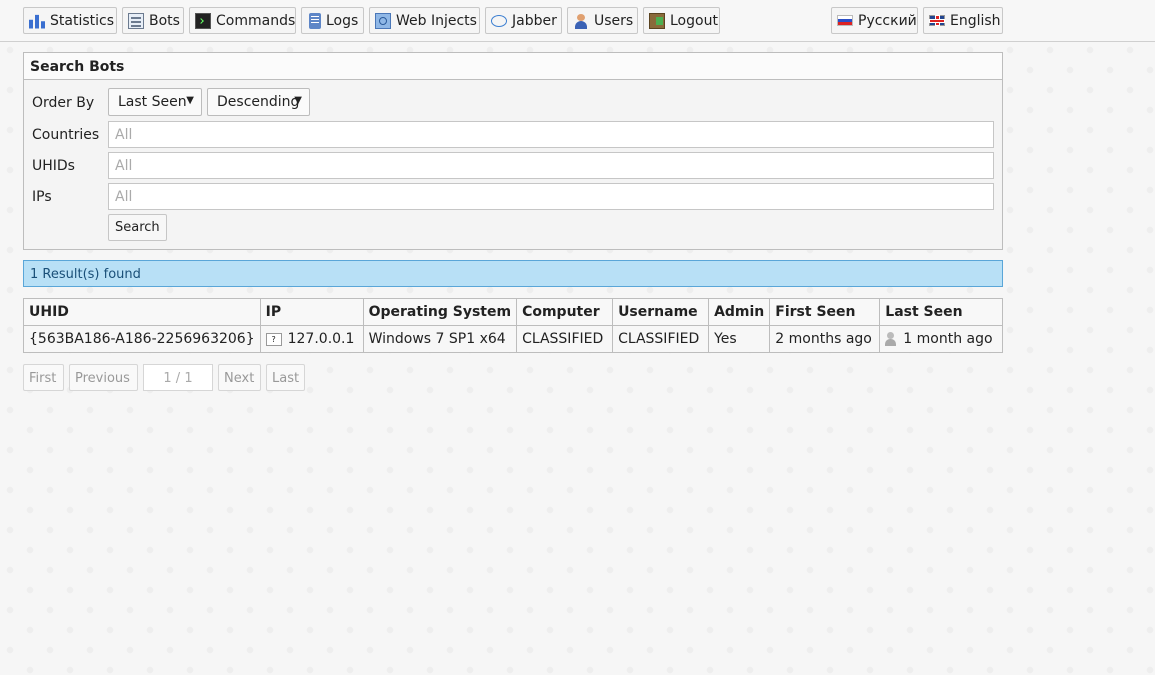 This screenshot has width=1155, height=675. What do you see at coordinates (321, 339) in the screenshot?
I see `cell-ip-value: 127.0.0.1` at bounding box center [321, 339].